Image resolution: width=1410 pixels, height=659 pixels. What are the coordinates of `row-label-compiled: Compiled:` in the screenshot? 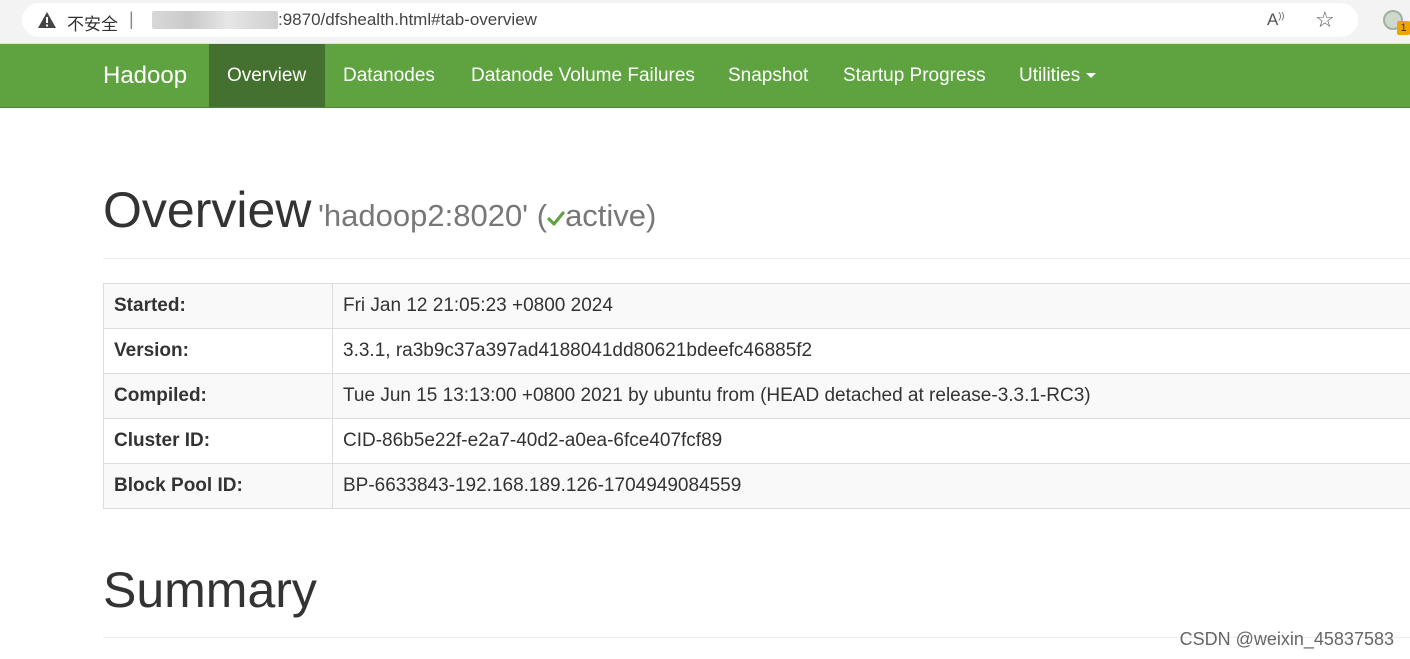 It's located at (218, 396).